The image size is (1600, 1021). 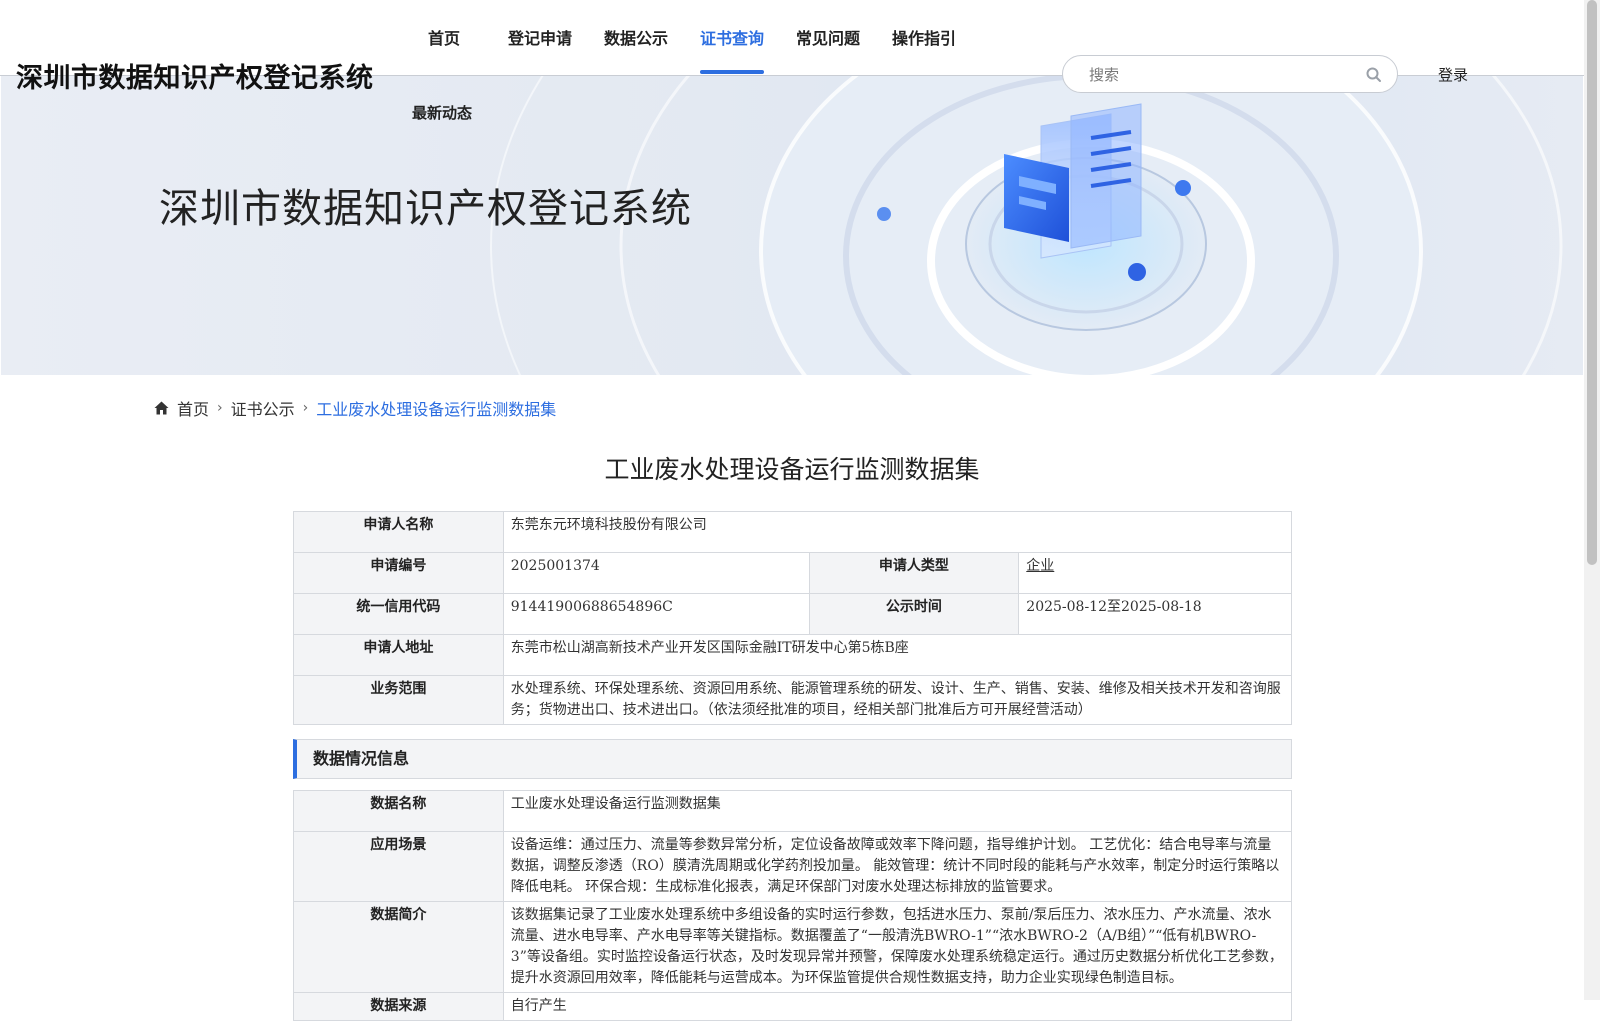 I want to click on publicity-time-label: 公示时间, so click(x=914, y=614).